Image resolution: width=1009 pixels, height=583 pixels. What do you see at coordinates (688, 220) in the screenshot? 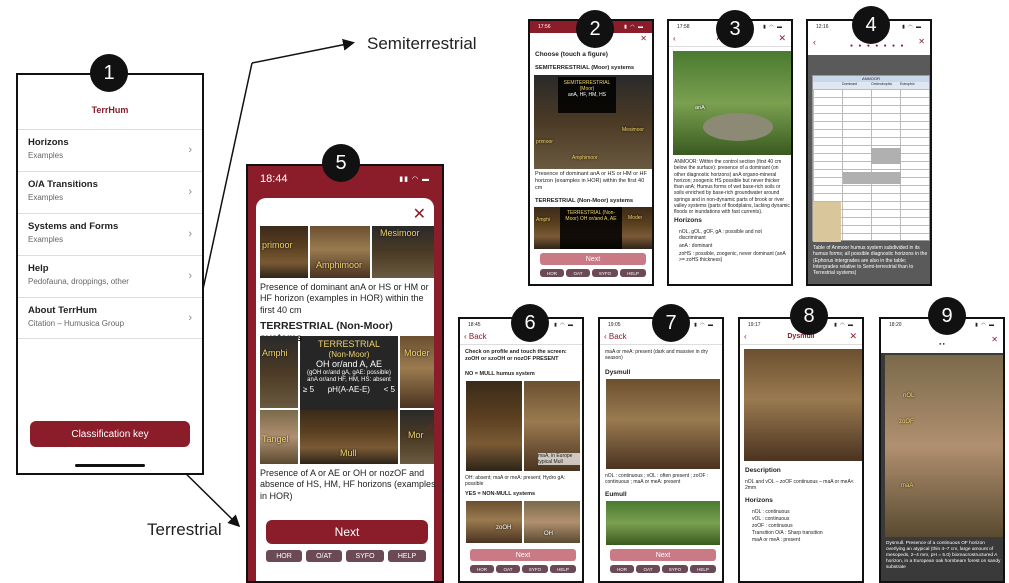
I see `horizons-title: Horizons` at bounding box center [688, 220].